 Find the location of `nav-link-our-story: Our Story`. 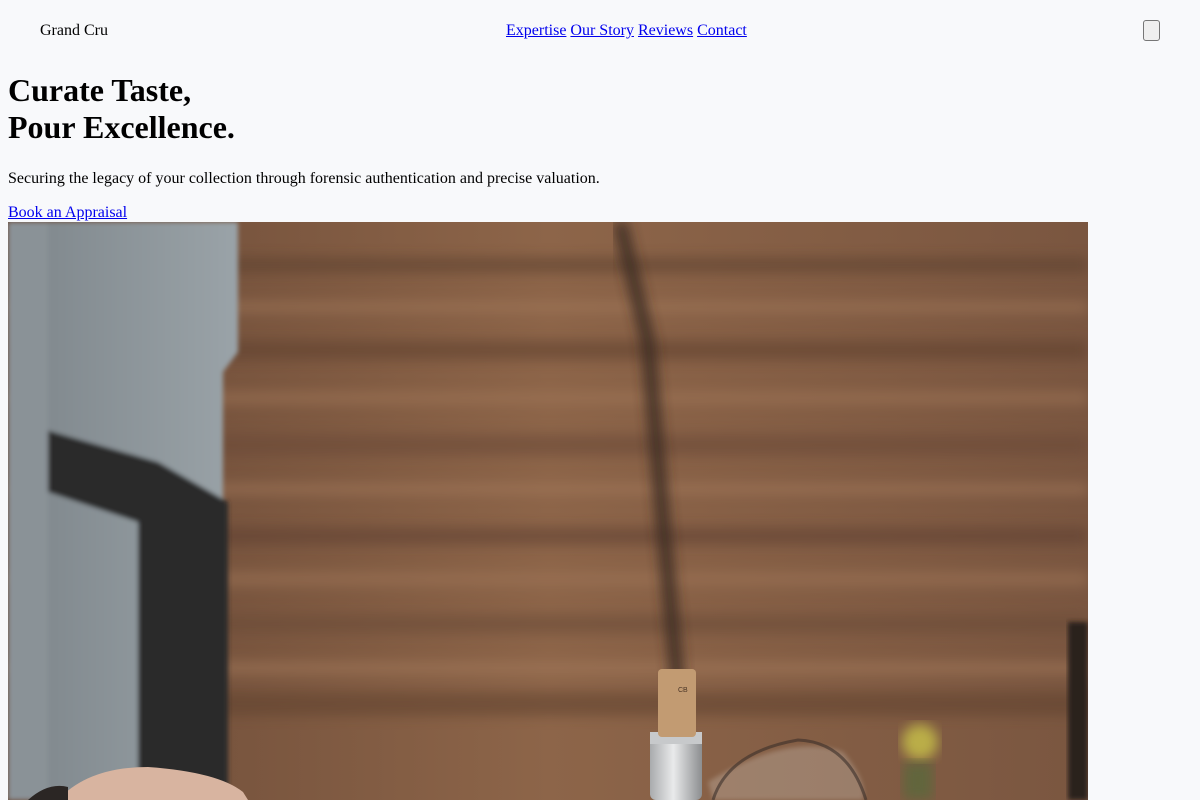

nav-link-our-story: Our Story is located at coordinates (602, 30).